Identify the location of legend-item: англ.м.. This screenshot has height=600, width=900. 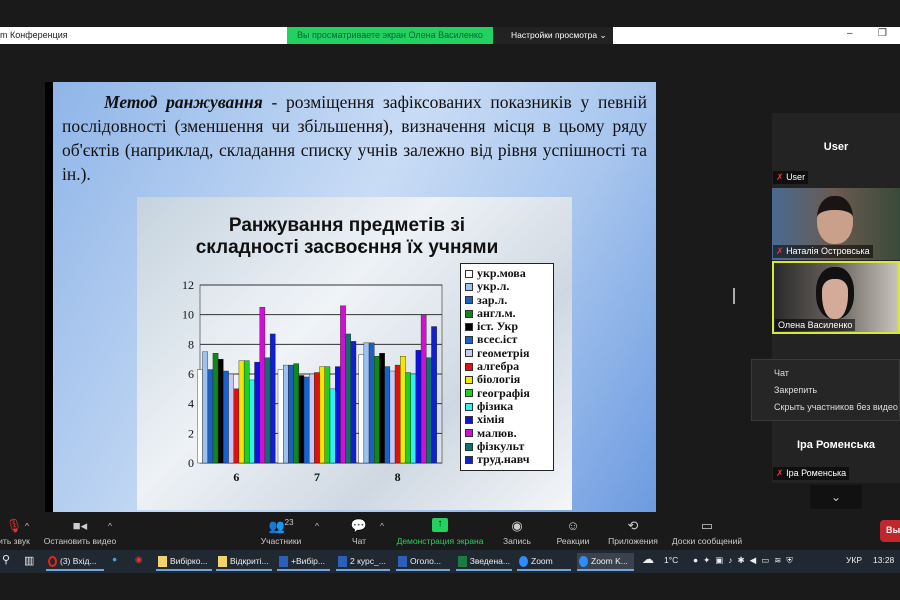
(509, 312).